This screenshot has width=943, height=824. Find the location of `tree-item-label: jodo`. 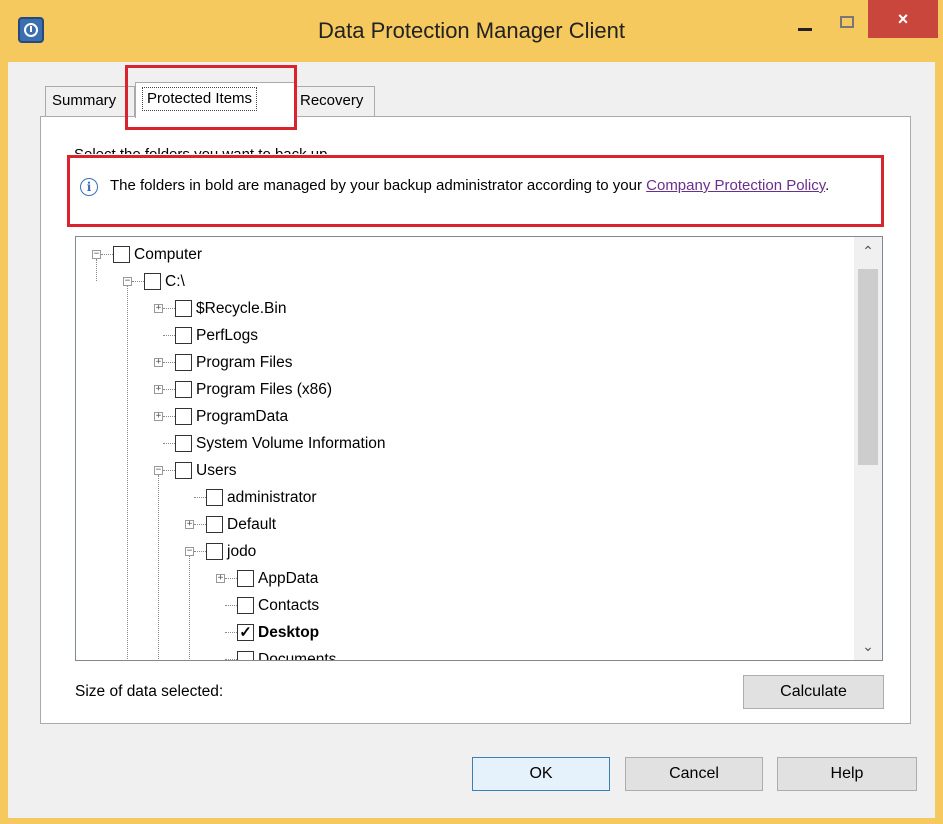

tree-item-label: jodo is located at coordinates (242, 551).